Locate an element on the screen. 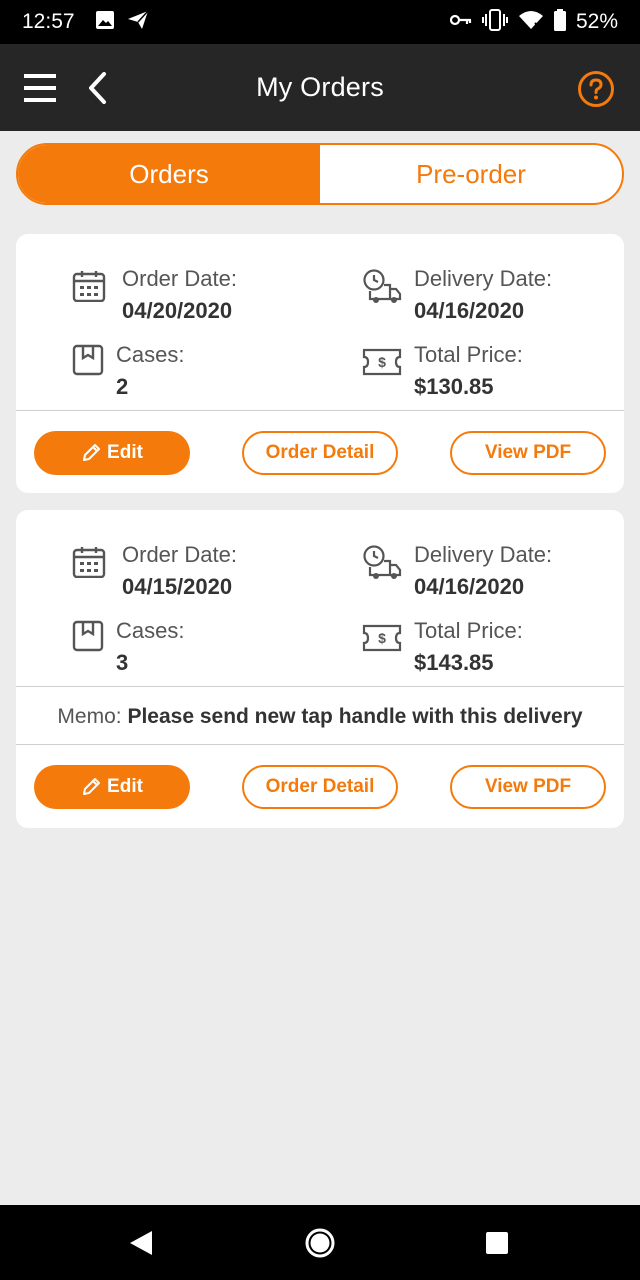  status-time: 12:57 is located at coordinates (48, 21).